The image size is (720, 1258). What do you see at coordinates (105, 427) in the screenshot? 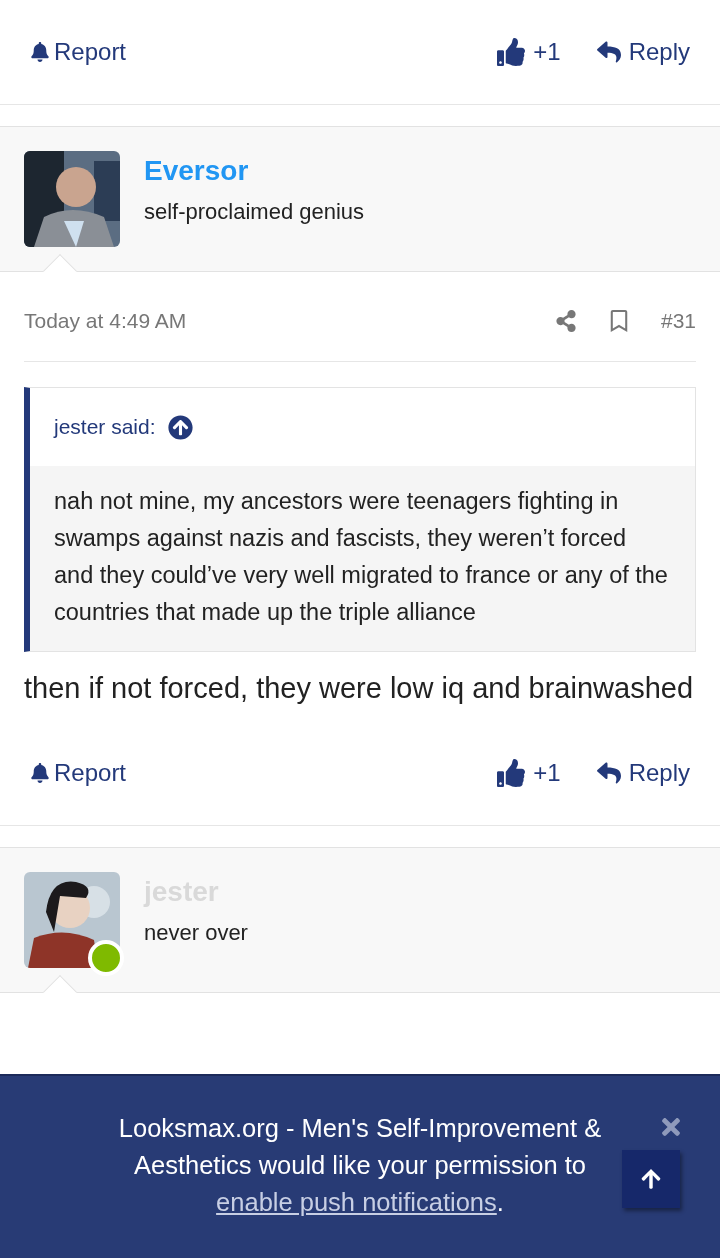
I see `quote-author: jester said:` at bounding box center [105, 427].